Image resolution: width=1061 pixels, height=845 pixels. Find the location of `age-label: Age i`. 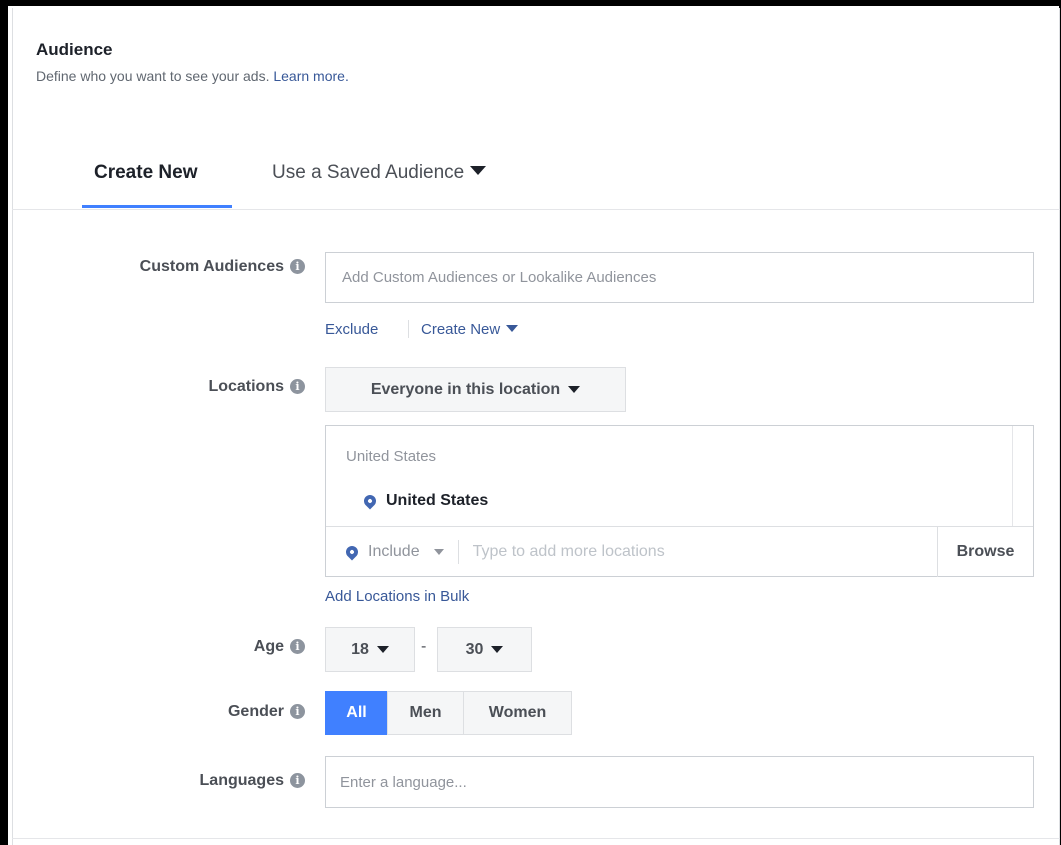

age-label: Age i is located at coordinates (170, 647).